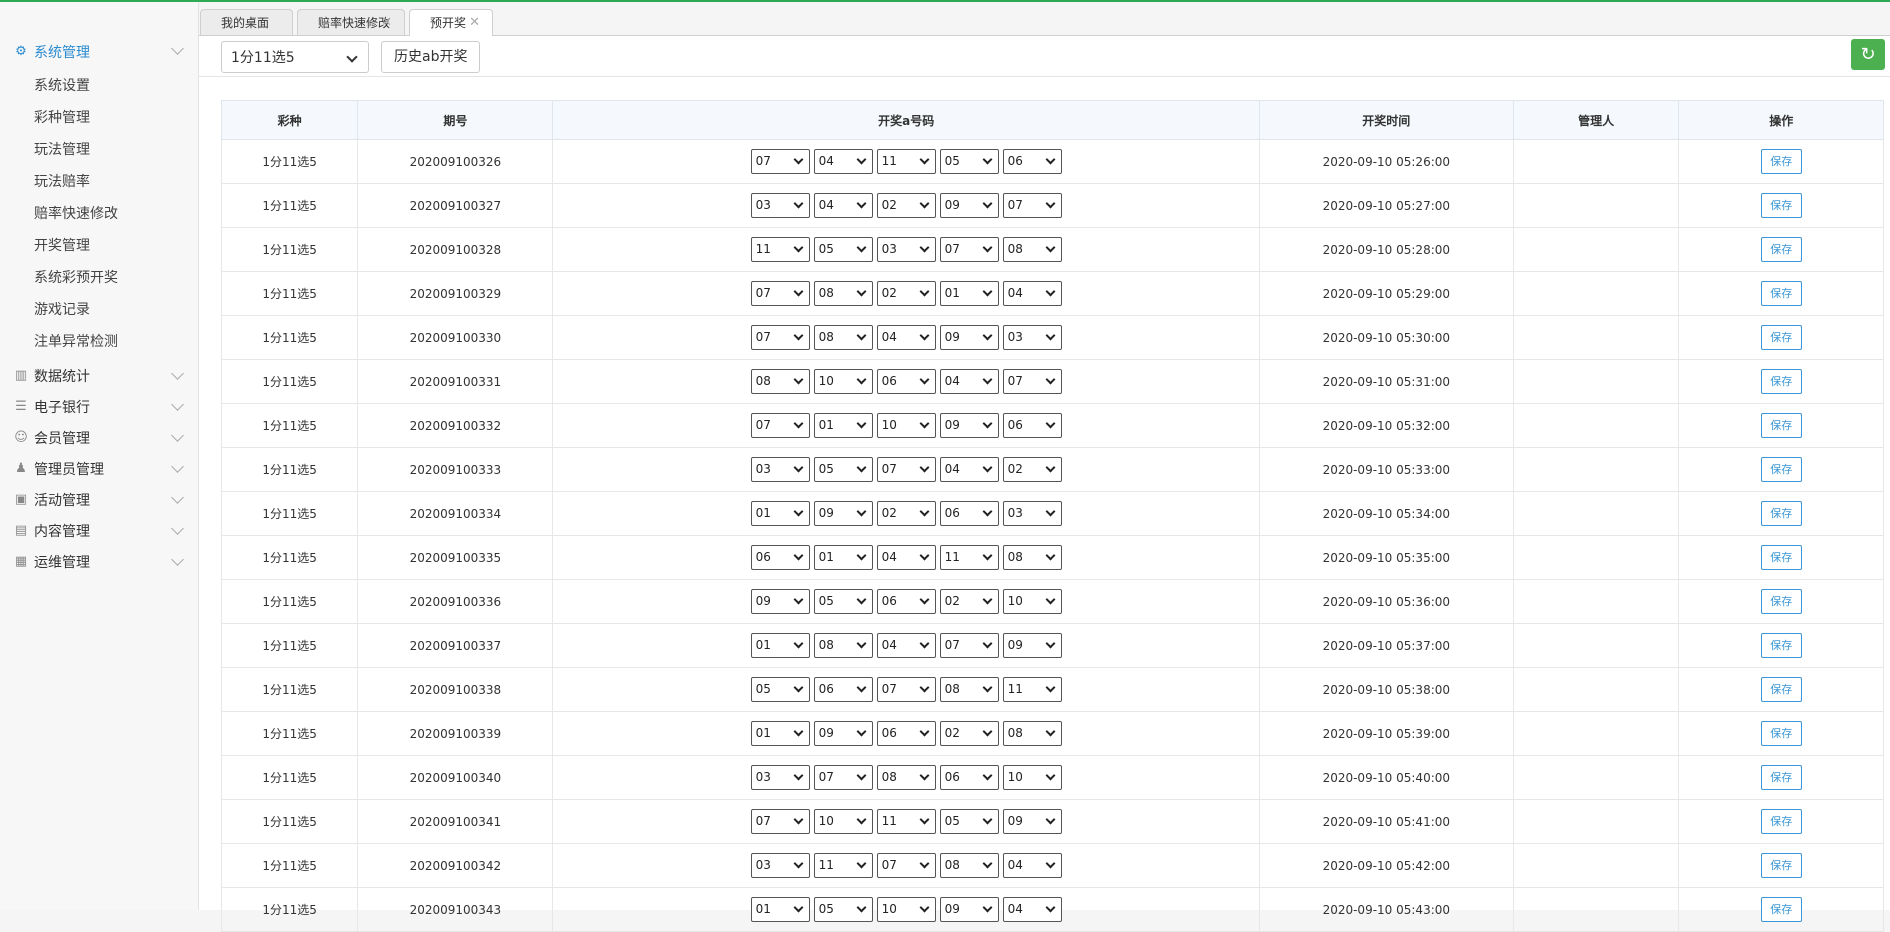 Image resolution: width=1890 pixels, height=932 pixels. What do you see at coordinates (99, 214) in the screenshot?
I see `sidebar-sub-item: 赔率快速修改` at bounding box center [99, 214].